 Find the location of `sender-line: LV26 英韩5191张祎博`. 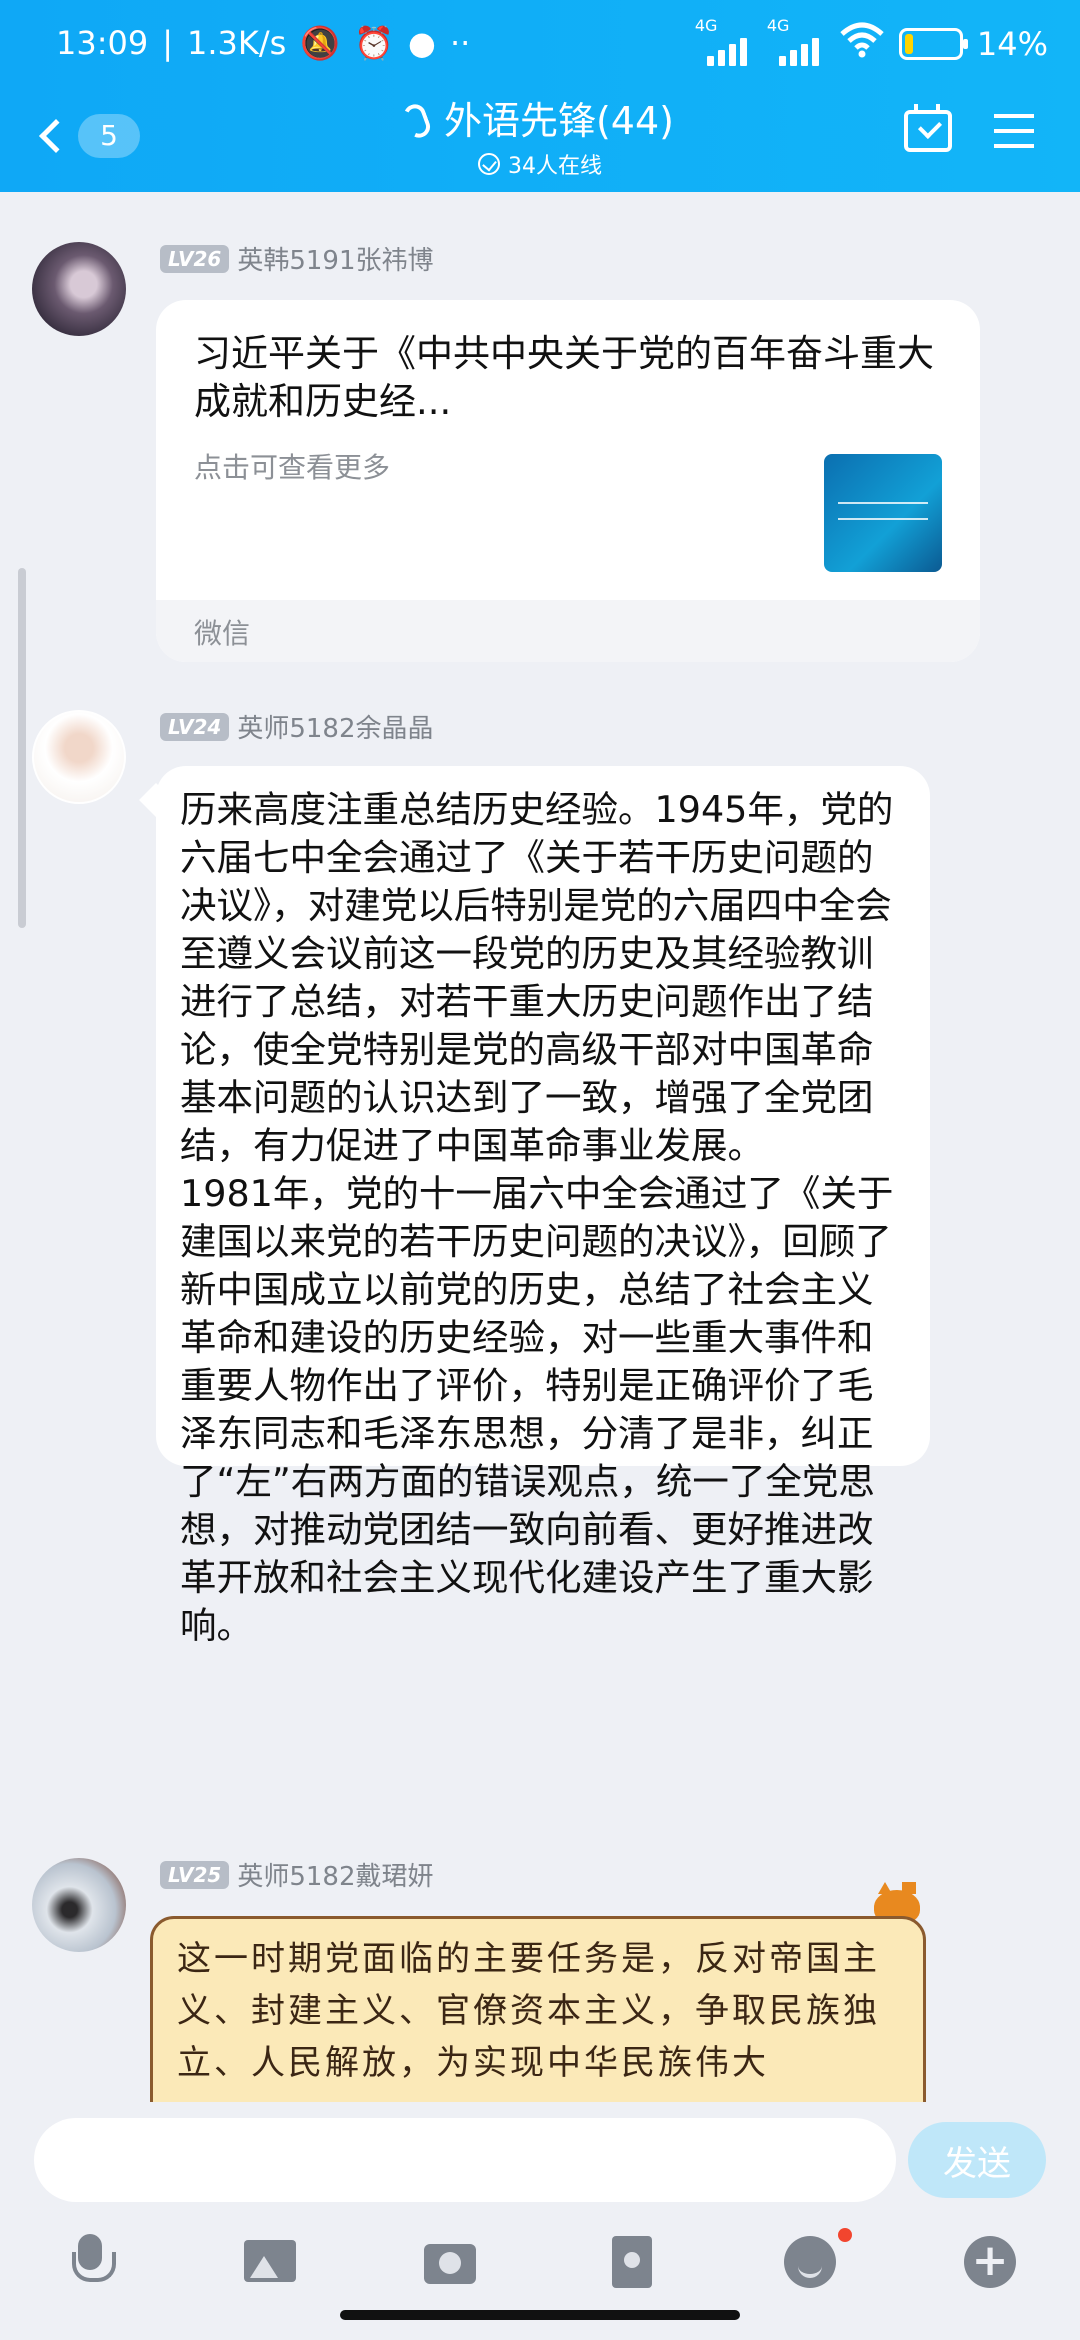

sender-line: LV26 英韩5191张祎博 is located at coordinates (296, 258).